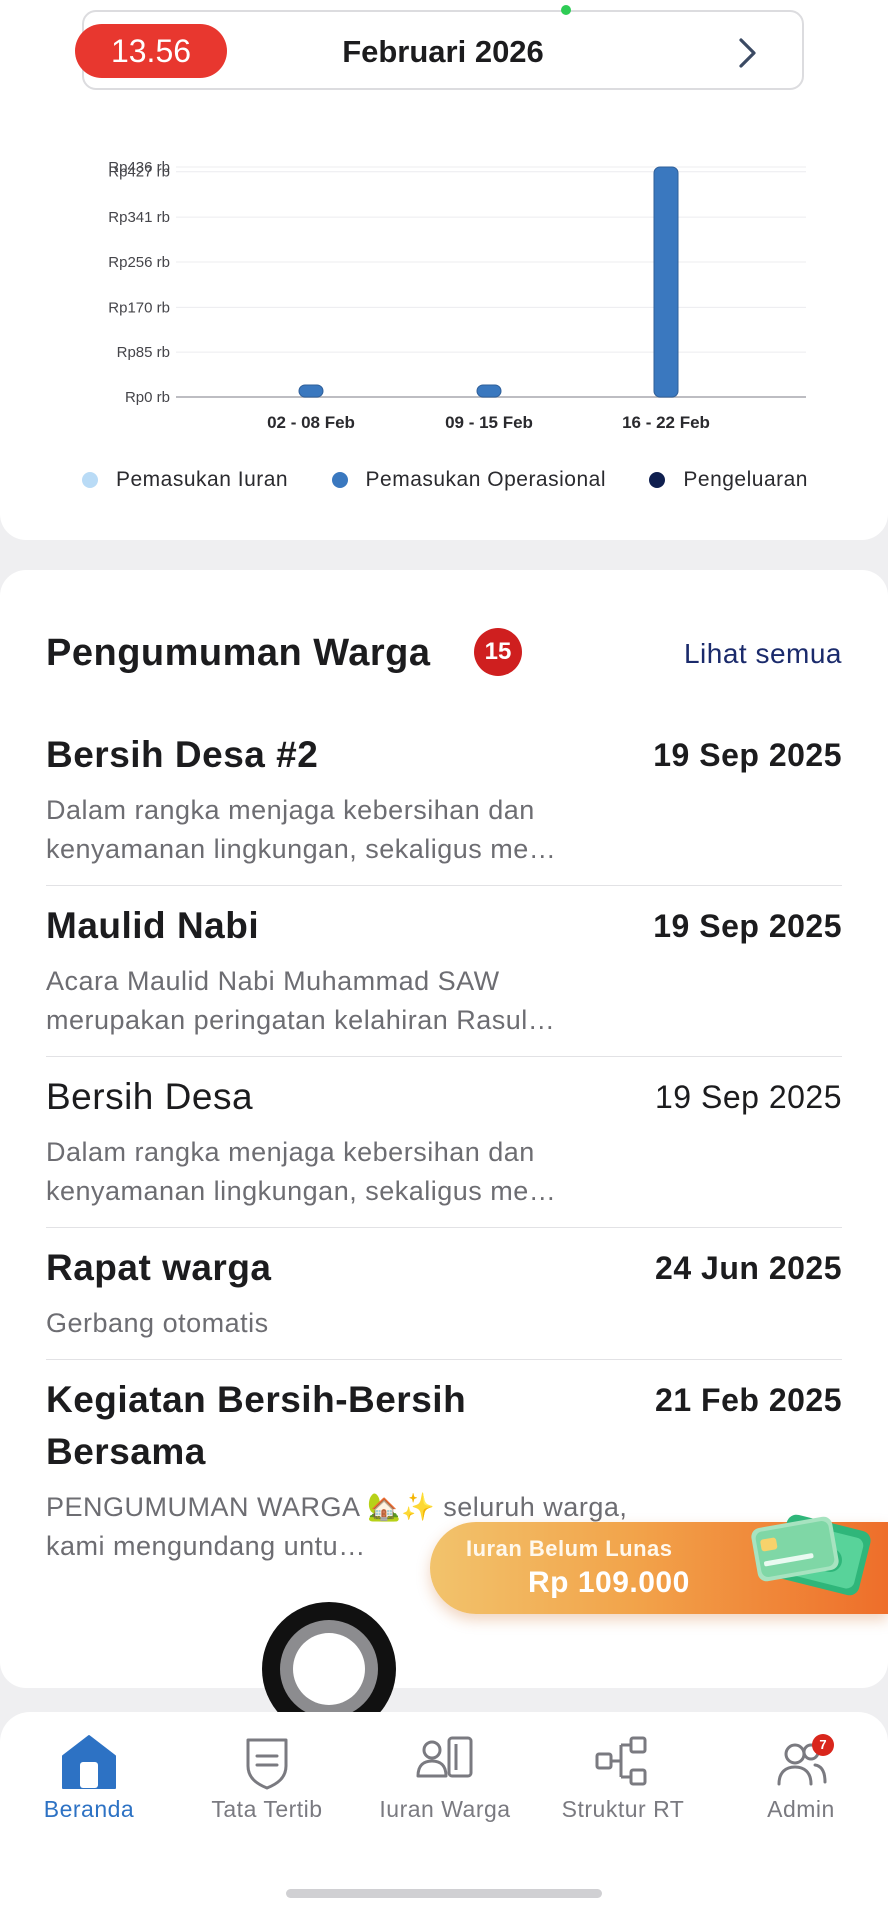  I want to click on x-tick-label: 16 - 22 Feb, so click(666, 422).